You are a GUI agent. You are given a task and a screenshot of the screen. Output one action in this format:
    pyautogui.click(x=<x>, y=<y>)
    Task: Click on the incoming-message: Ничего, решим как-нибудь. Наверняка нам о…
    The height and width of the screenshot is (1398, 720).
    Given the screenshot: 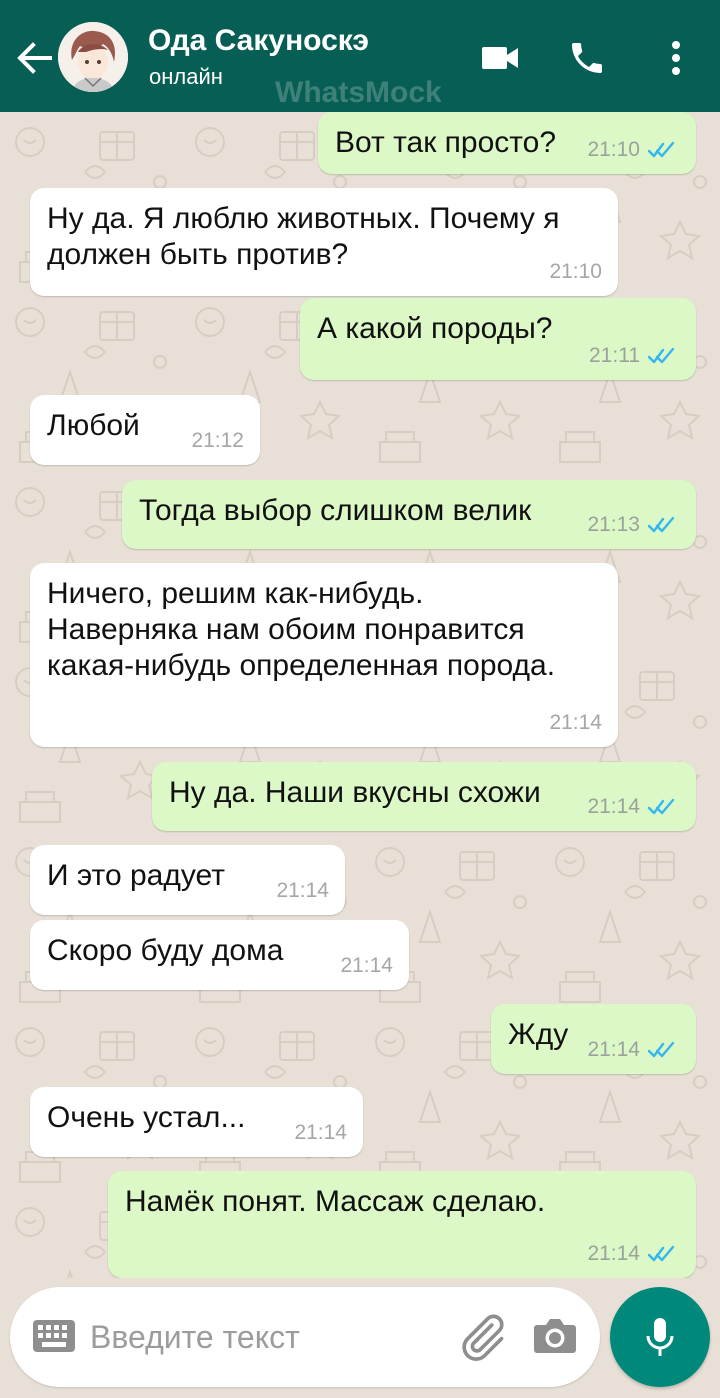 What is the action you would take?
    pyautogui.click(x=324, y=655)
    